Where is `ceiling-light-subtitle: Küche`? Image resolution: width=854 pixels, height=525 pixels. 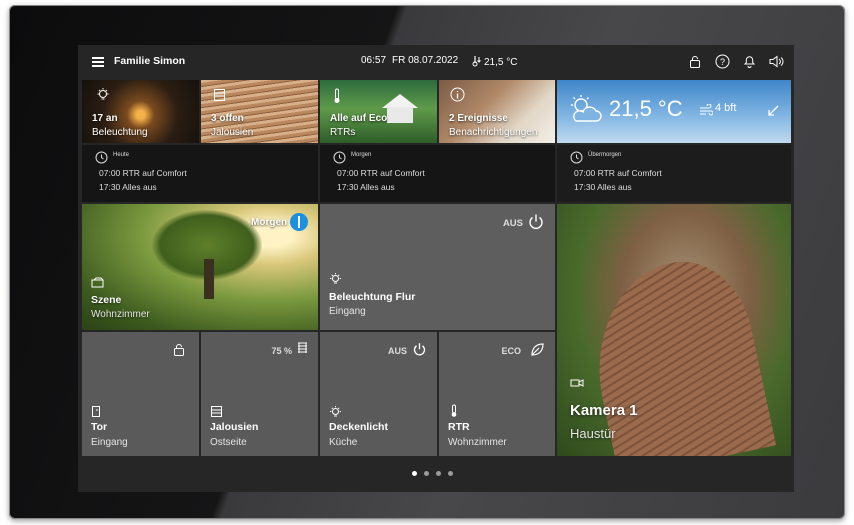 ceiling-light-subtitle: Küche is located at coordinates (343, 442).